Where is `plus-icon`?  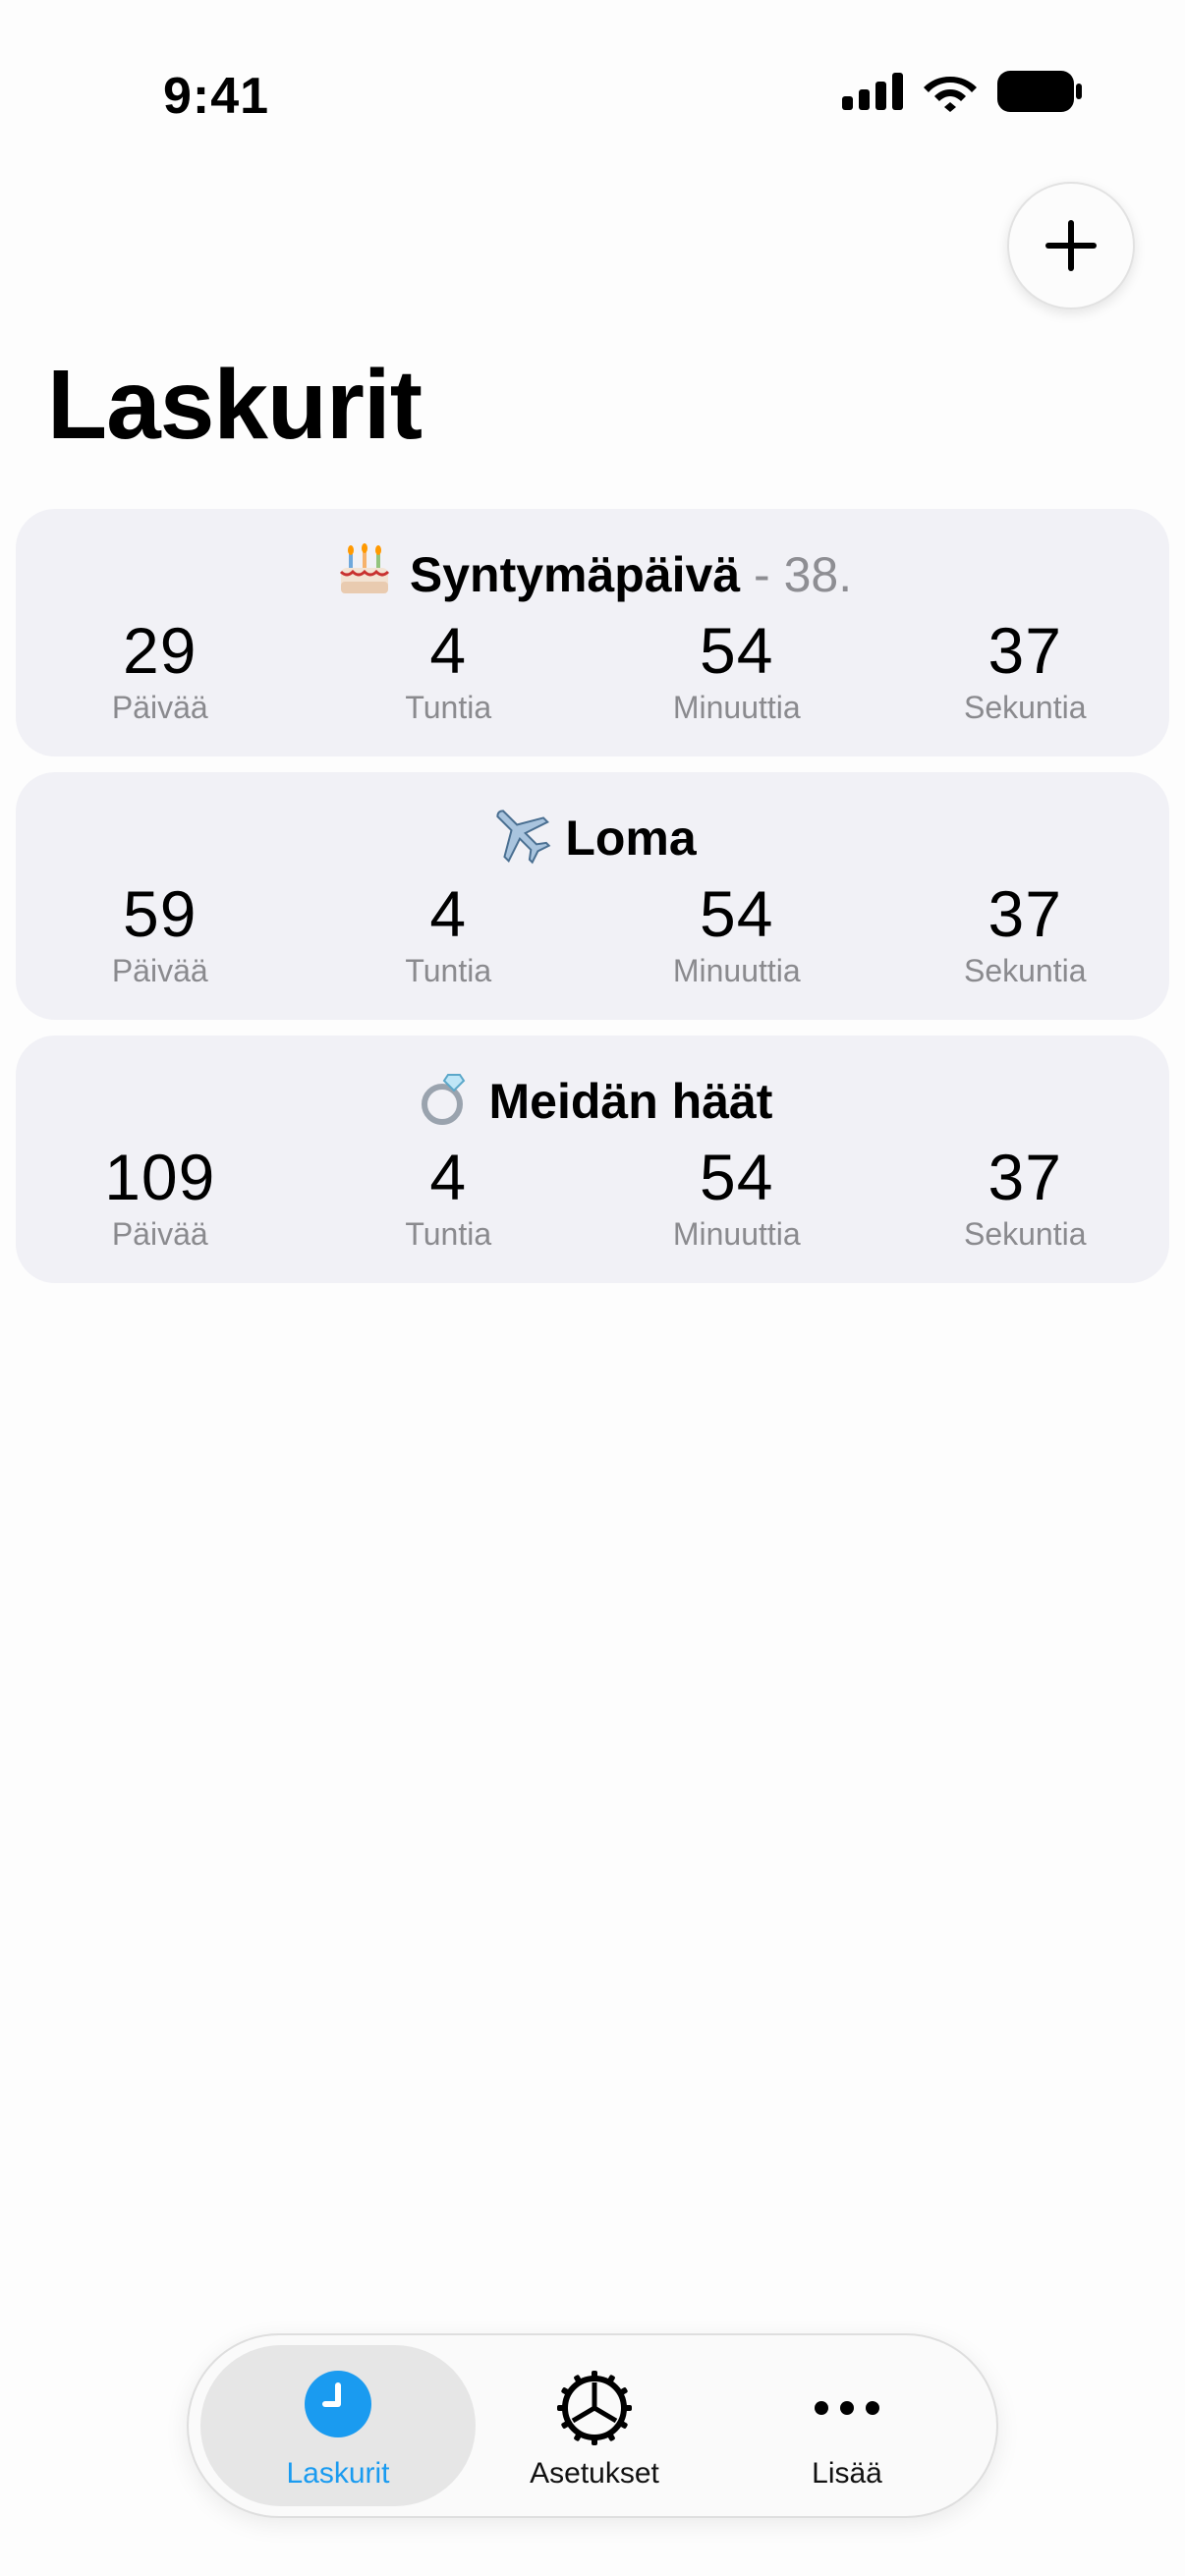
plus-icon is located at coordinates (1071, 245).